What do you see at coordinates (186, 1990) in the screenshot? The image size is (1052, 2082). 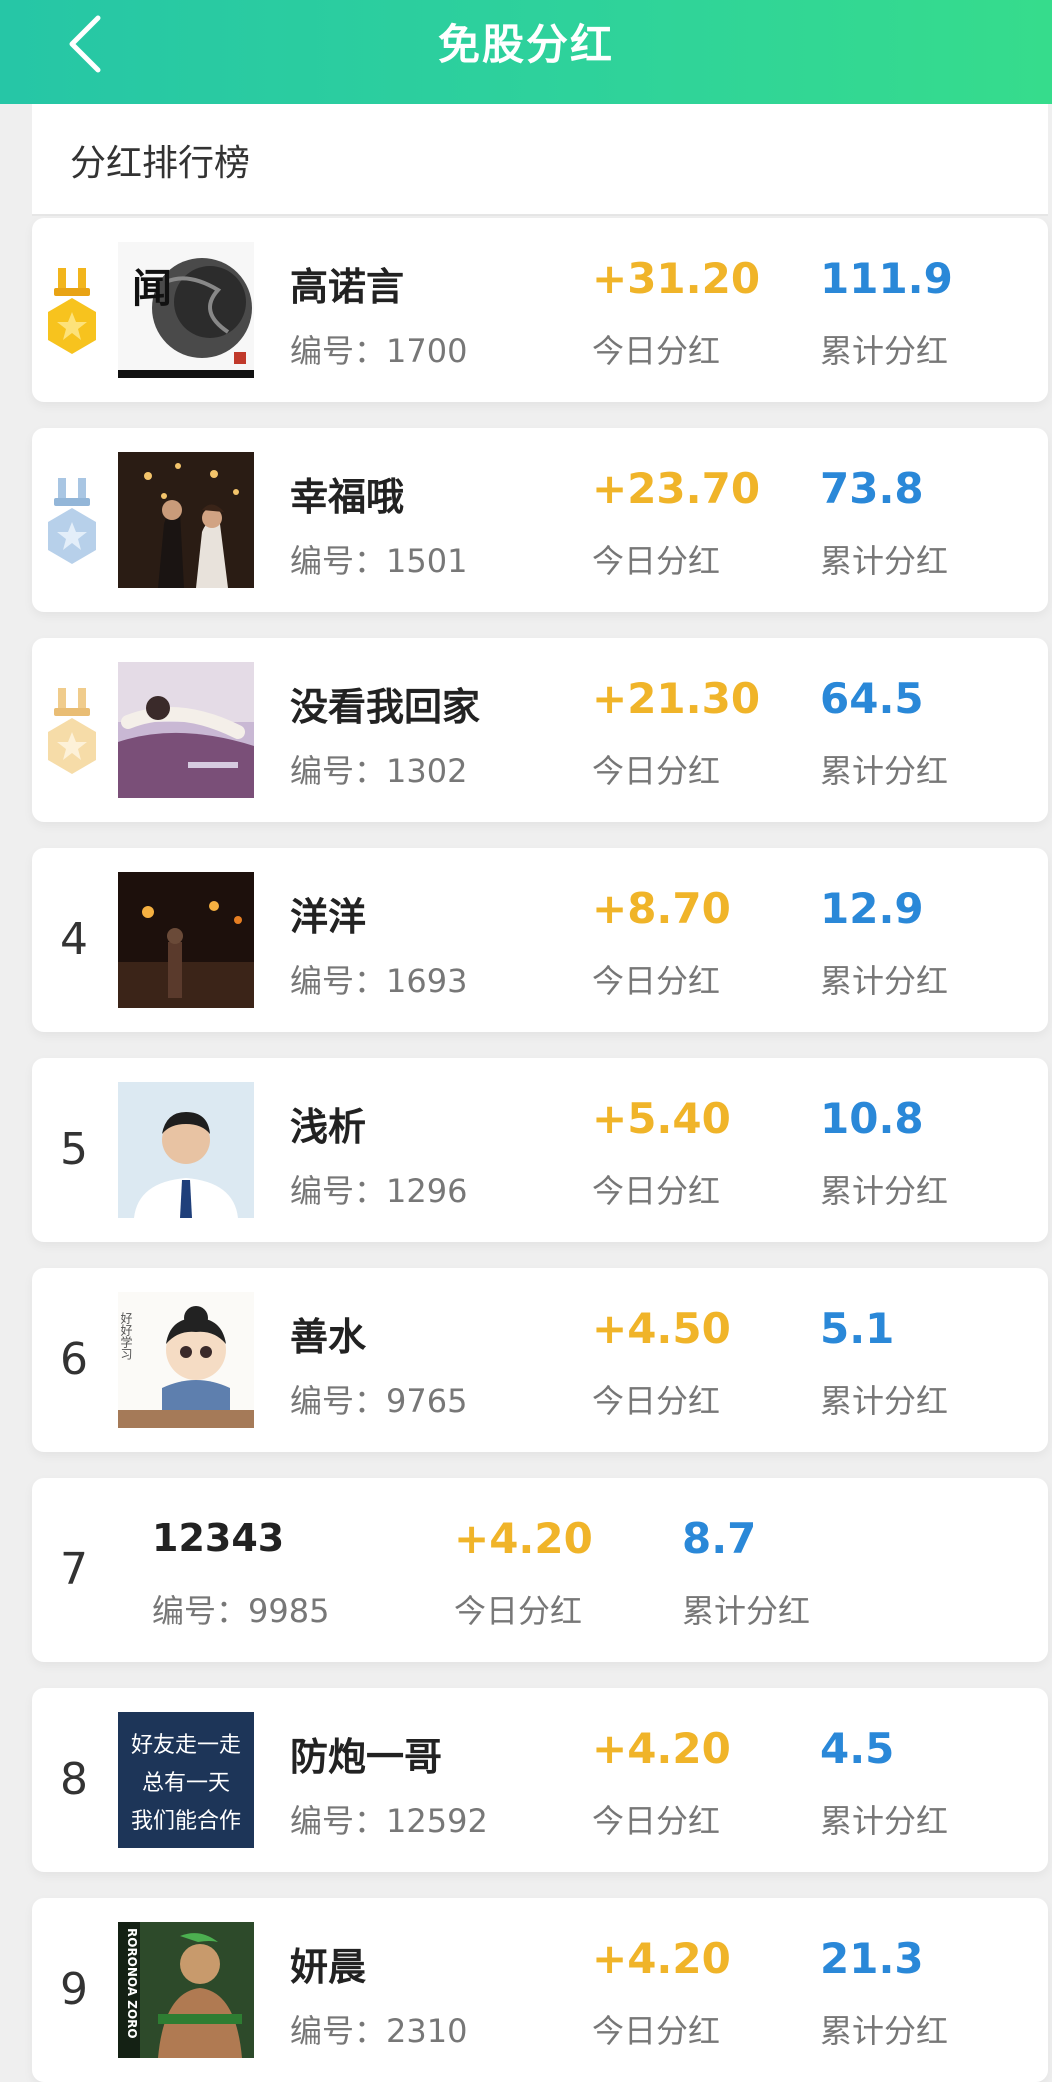 I see `user-avatar: RORONOA ZORO` at bounding box center [186, 1990].